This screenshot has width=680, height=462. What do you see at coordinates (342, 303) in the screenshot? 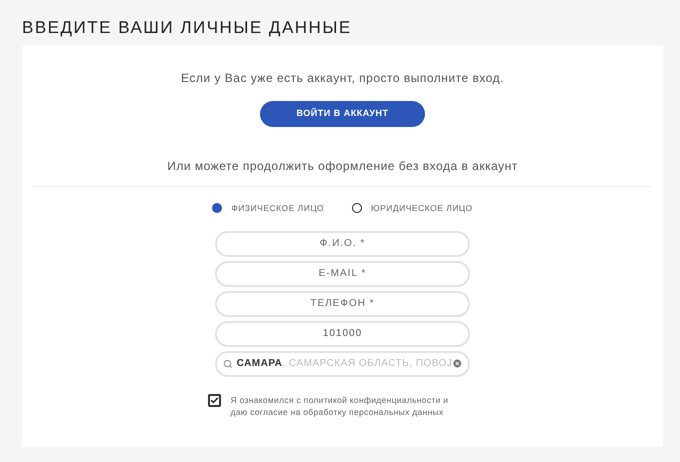
I see `input-field: ТЕЛЕФОН *` at bounding box center [342, 303].